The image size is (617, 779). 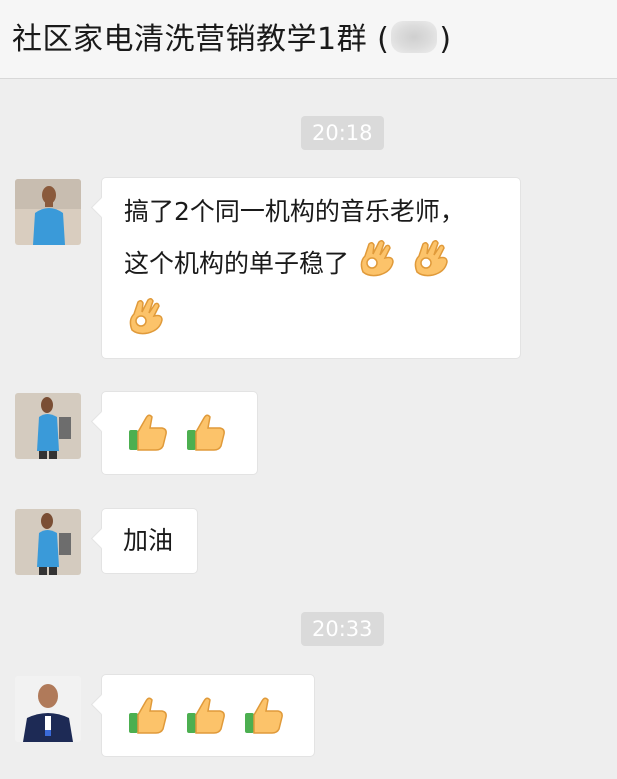 What do you see at coordinates (201, 39) in the screenshot?
I see `chat-title-text: 社区家电清洗营销教学1群 (` at bounding box center [201, 39].